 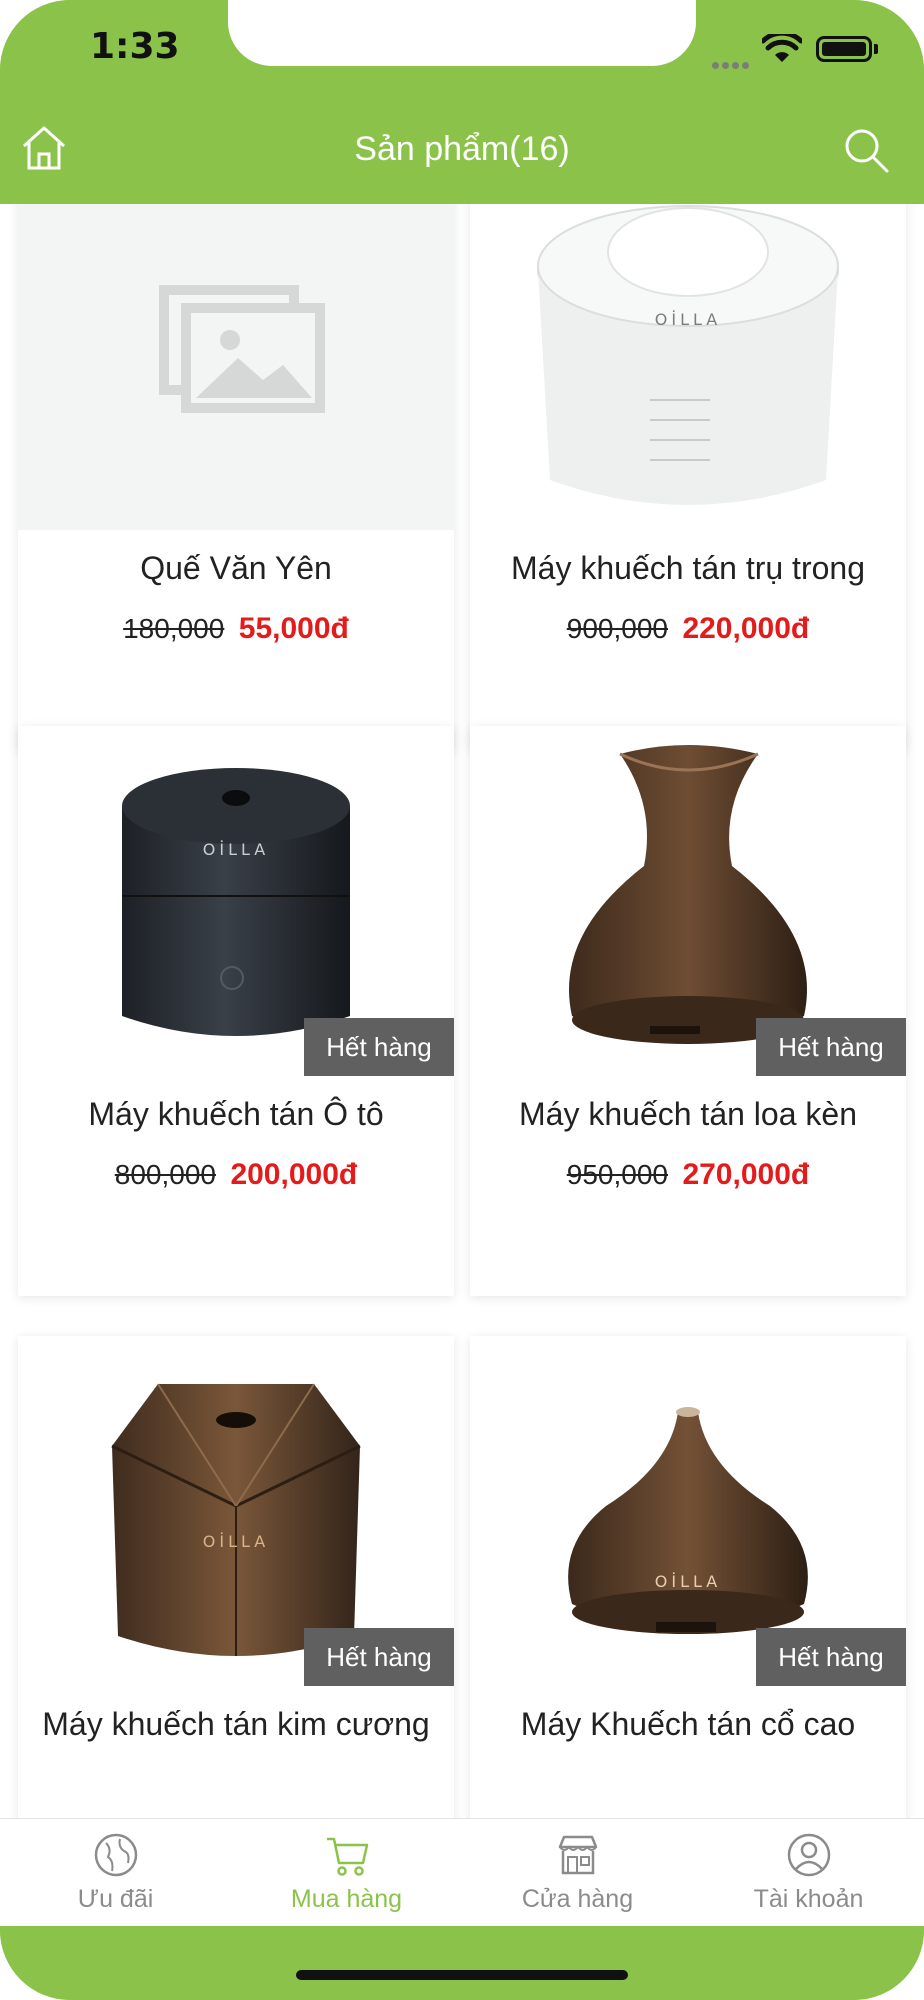 I want to click on tab-mua-hang: Mua hàng, so click(x=346, y=1873).